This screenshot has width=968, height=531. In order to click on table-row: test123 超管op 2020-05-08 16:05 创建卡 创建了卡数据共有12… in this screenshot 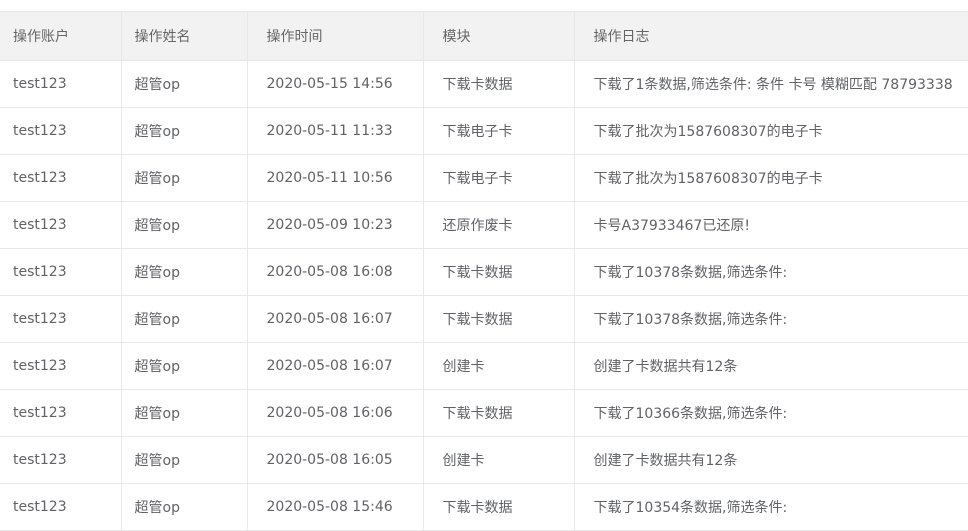, I will do `click(484, 460)`.